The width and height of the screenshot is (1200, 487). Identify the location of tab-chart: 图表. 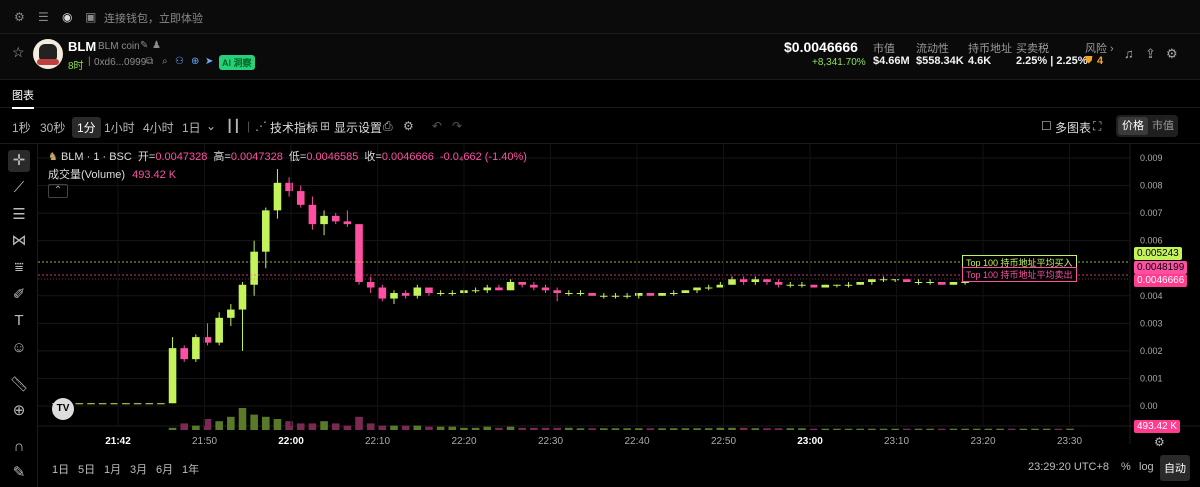
(23, 98).